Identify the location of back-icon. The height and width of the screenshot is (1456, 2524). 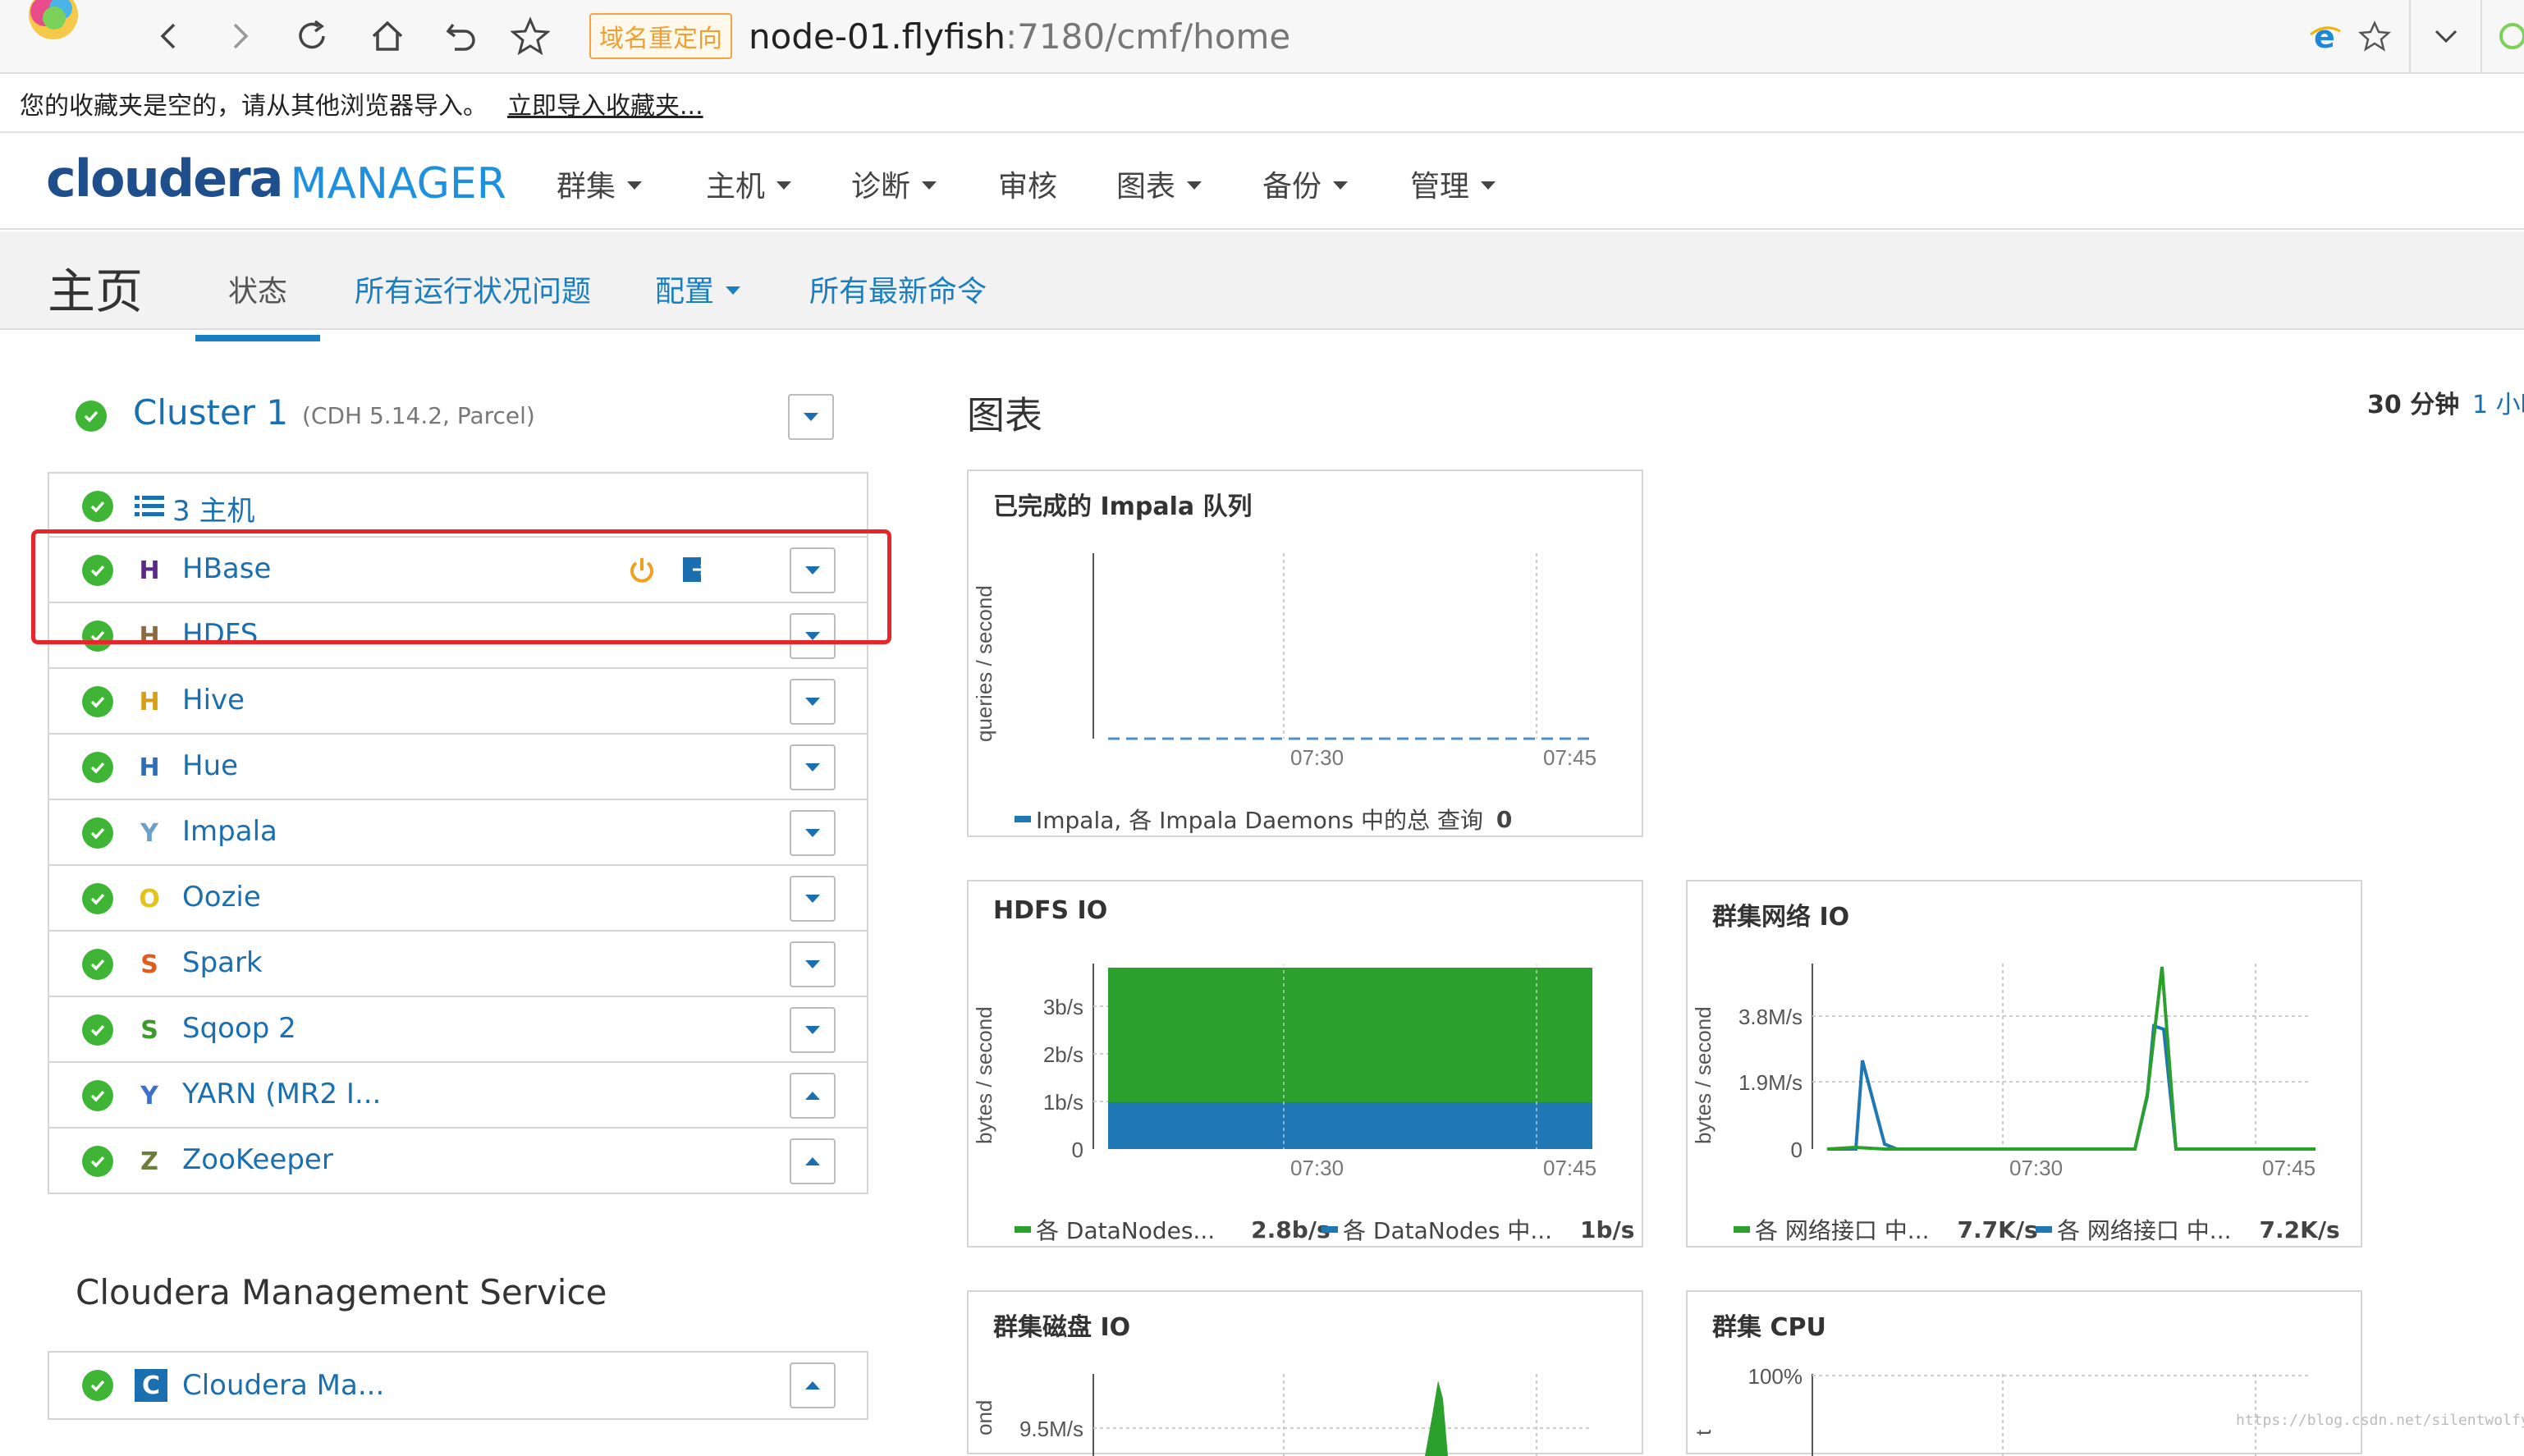
(169, 36).